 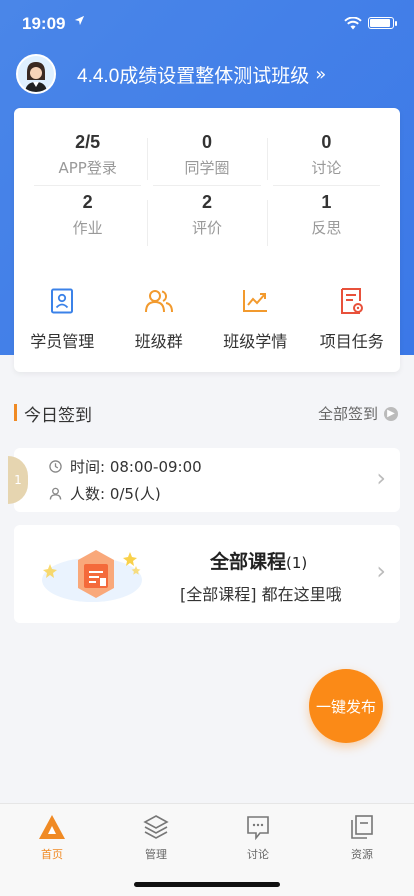 I want to click on one-click-publish-button: 一键发布, so click(x=346, y=706).